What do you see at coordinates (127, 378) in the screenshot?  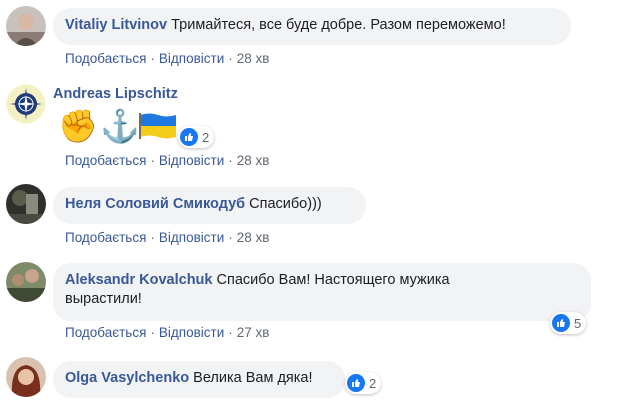 I see `author-name: Olga Vasylchenko` at bounding box center [127, 378].